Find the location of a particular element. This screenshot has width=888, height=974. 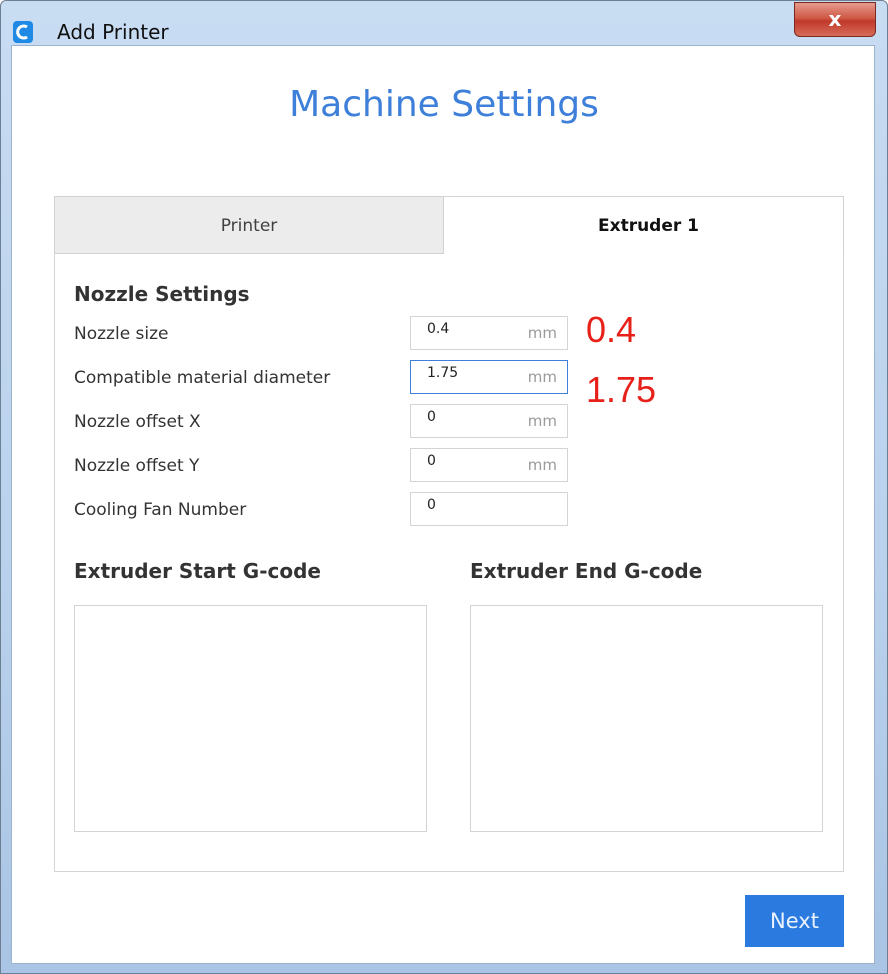

extruder-end-gcode-editor is located at coordinates (646, 718).